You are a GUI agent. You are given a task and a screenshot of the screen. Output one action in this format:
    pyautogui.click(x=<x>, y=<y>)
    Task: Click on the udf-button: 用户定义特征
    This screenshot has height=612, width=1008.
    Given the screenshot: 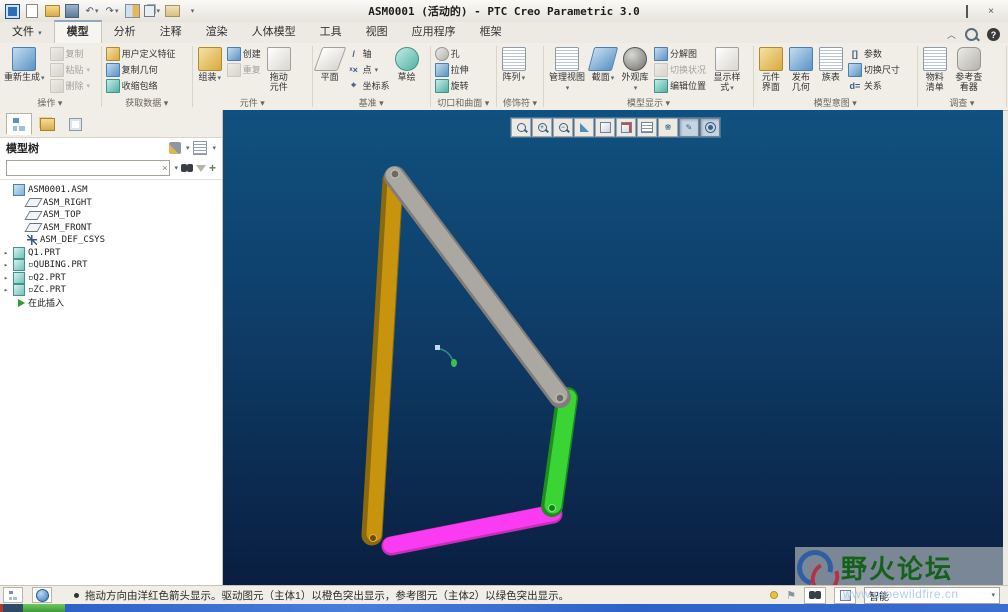 What is the action you would take?
    pyautogui.click(x=141, y=53)
    